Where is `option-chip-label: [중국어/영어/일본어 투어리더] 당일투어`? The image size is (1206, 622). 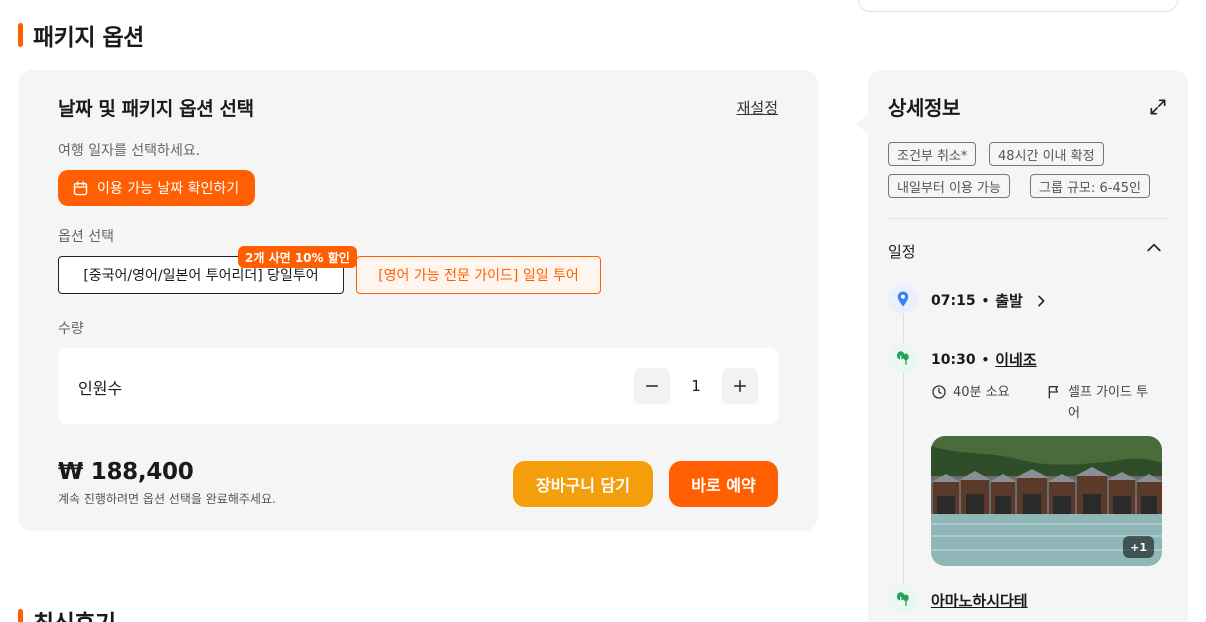
option-chip-label: [중국어/영어/일본어 투어리더] 당일투어 is located at coordinates (201, 276).